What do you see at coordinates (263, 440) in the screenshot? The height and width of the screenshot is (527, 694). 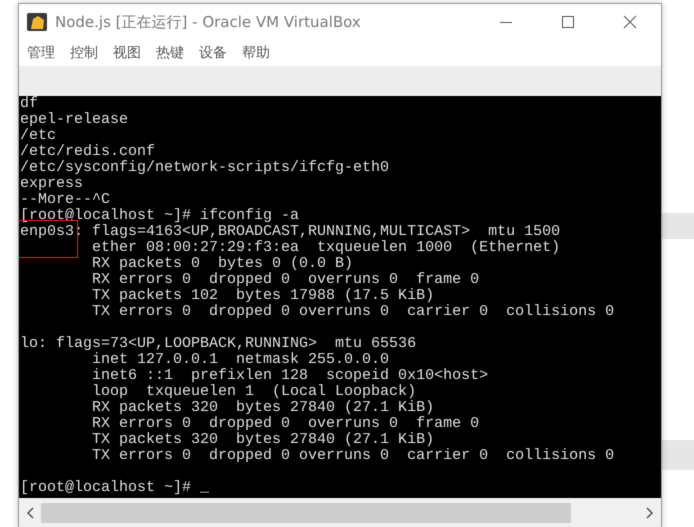 I see `terminal-line: TX packets 320 bytes 27840 (27.1 KiB)` at bounding box center [263, 440].